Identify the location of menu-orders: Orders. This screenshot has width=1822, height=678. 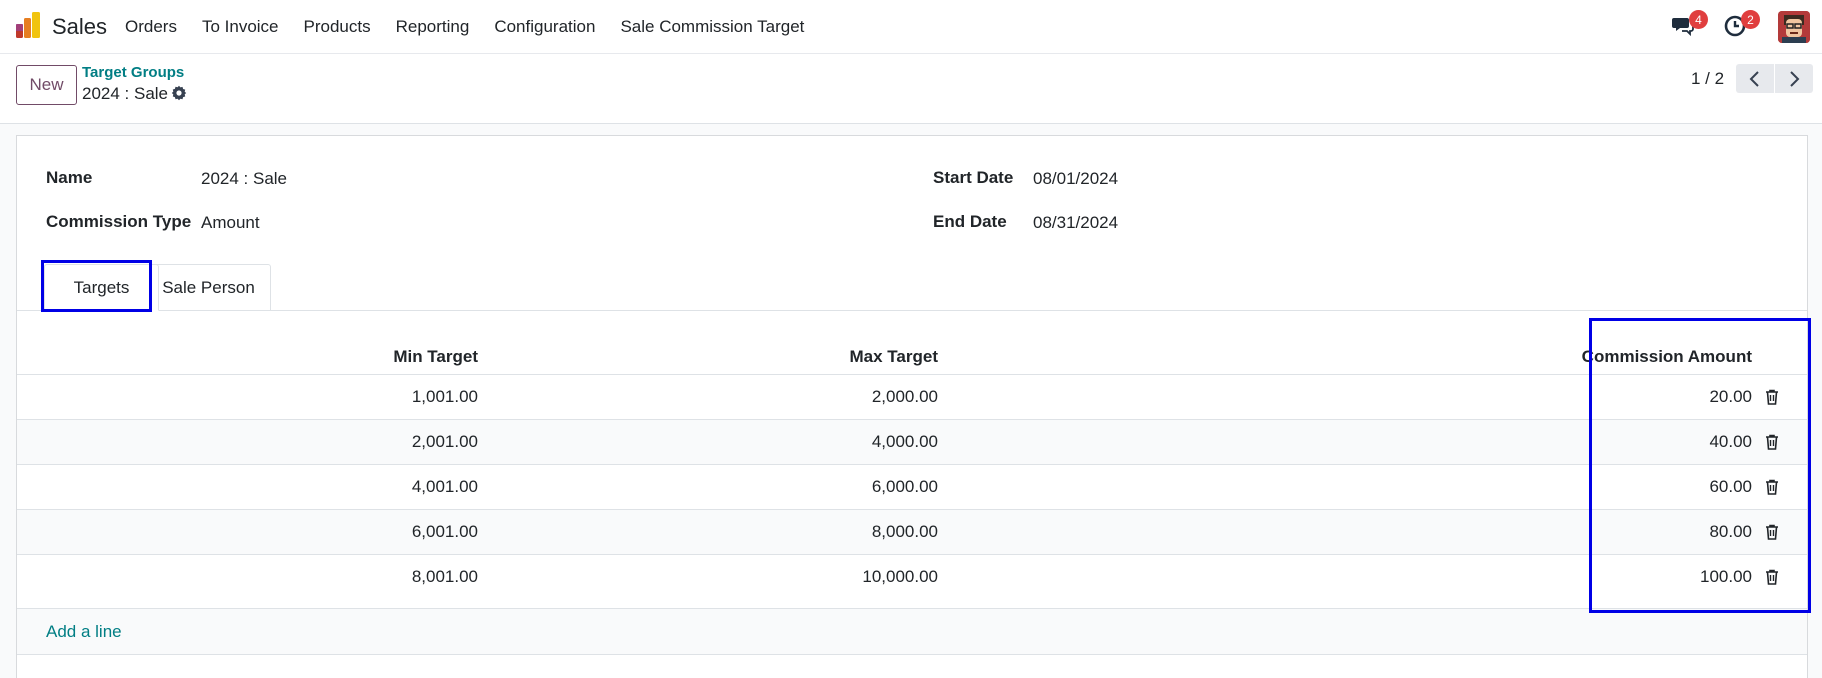
(151, 27).